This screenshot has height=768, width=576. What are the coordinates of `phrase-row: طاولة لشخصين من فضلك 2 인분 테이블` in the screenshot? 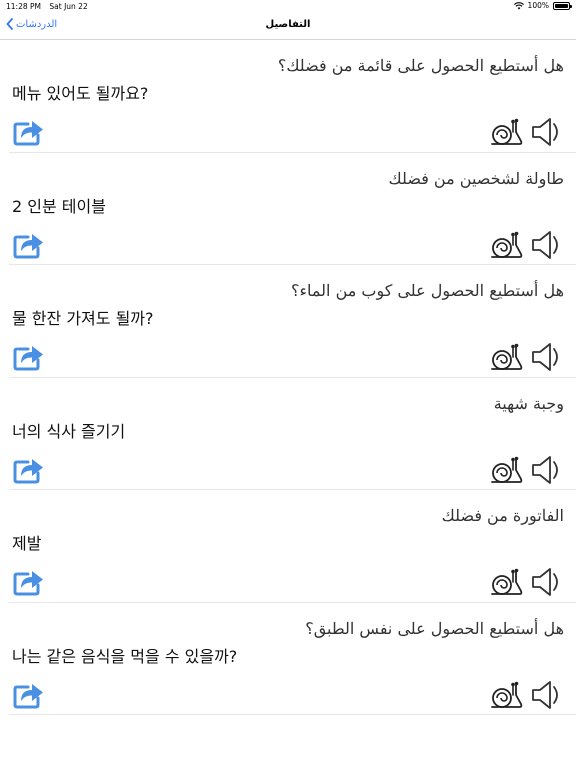 It's located at (292, 209).